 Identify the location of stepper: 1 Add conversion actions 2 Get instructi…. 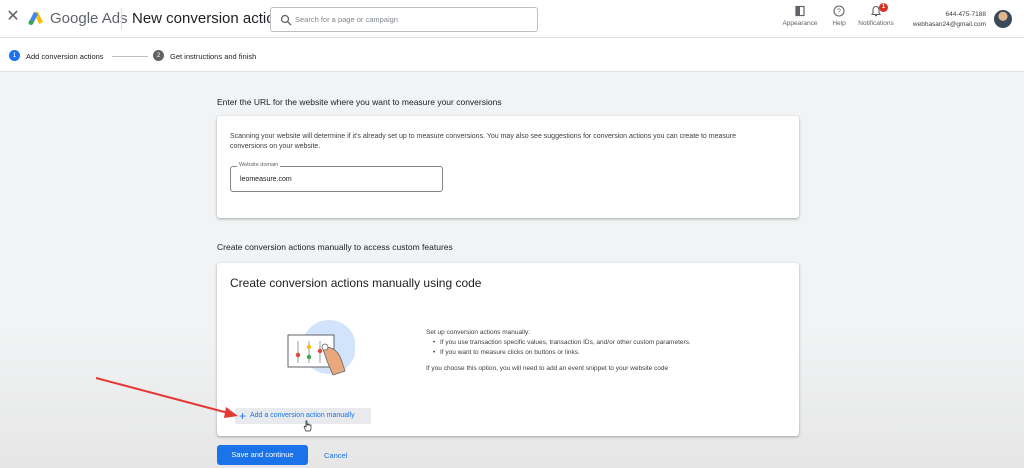
(512, 55).